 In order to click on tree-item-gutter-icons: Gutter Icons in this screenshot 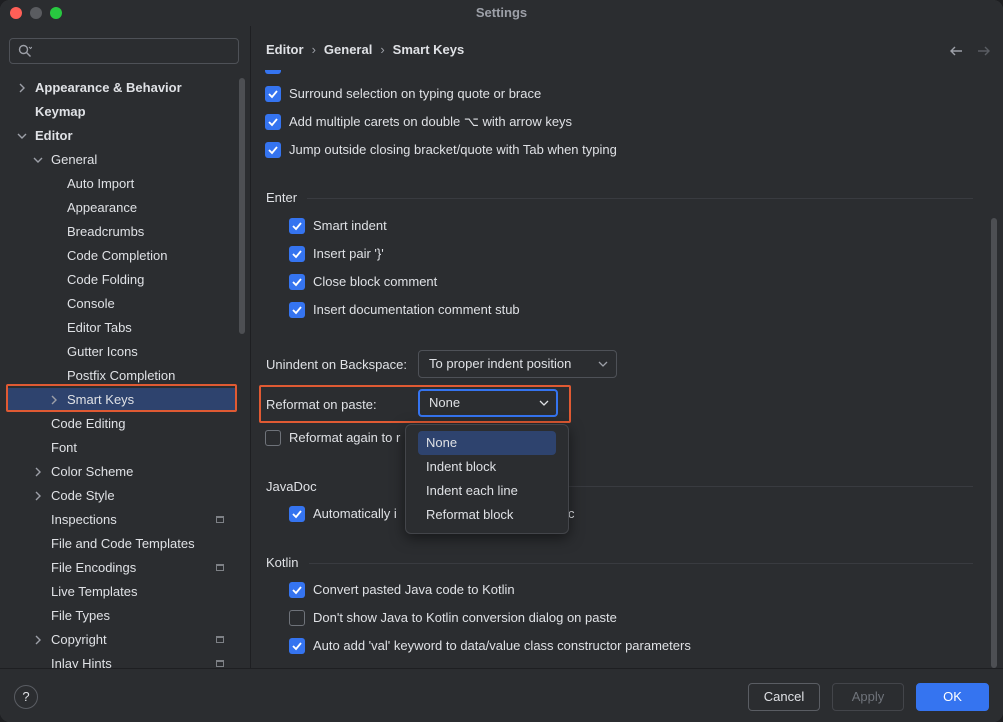, I will do `click(119, 352)`.